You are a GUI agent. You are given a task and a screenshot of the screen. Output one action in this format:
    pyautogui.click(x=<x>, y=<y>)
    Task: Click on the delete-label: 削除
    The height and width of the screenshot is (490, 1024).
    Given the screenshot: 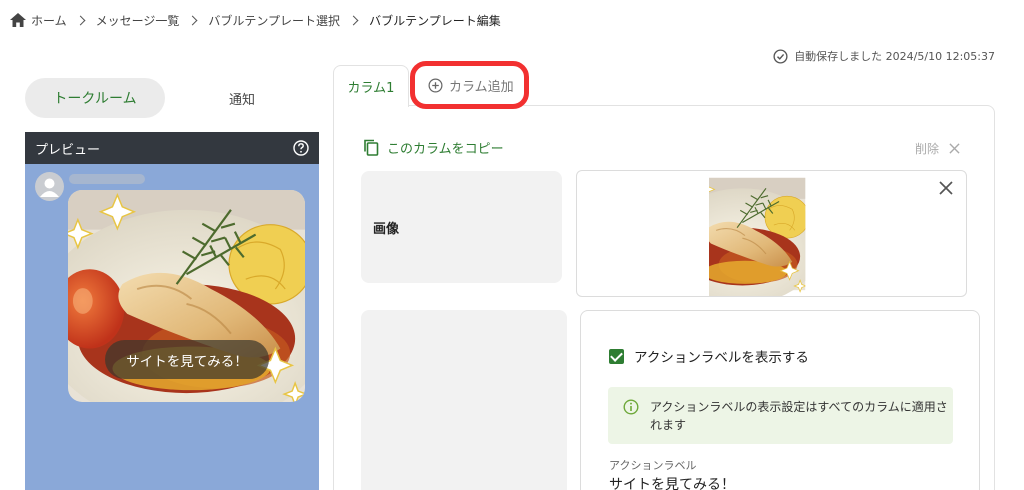 What is the action you would take?
    pyautogui.click(x=927, y=149)
    